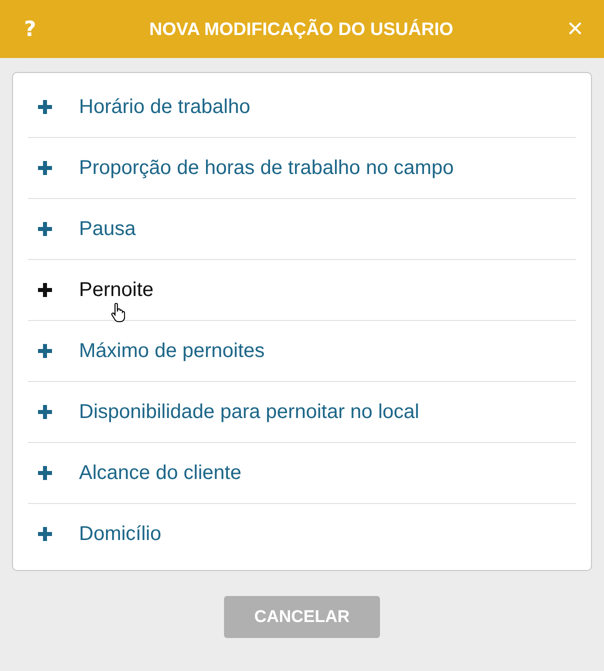 This screenshot has height=671, width=604. Describe the element at coordinates (118, 313) in the screenshot. I see `hand-cursor-icon` at that location.